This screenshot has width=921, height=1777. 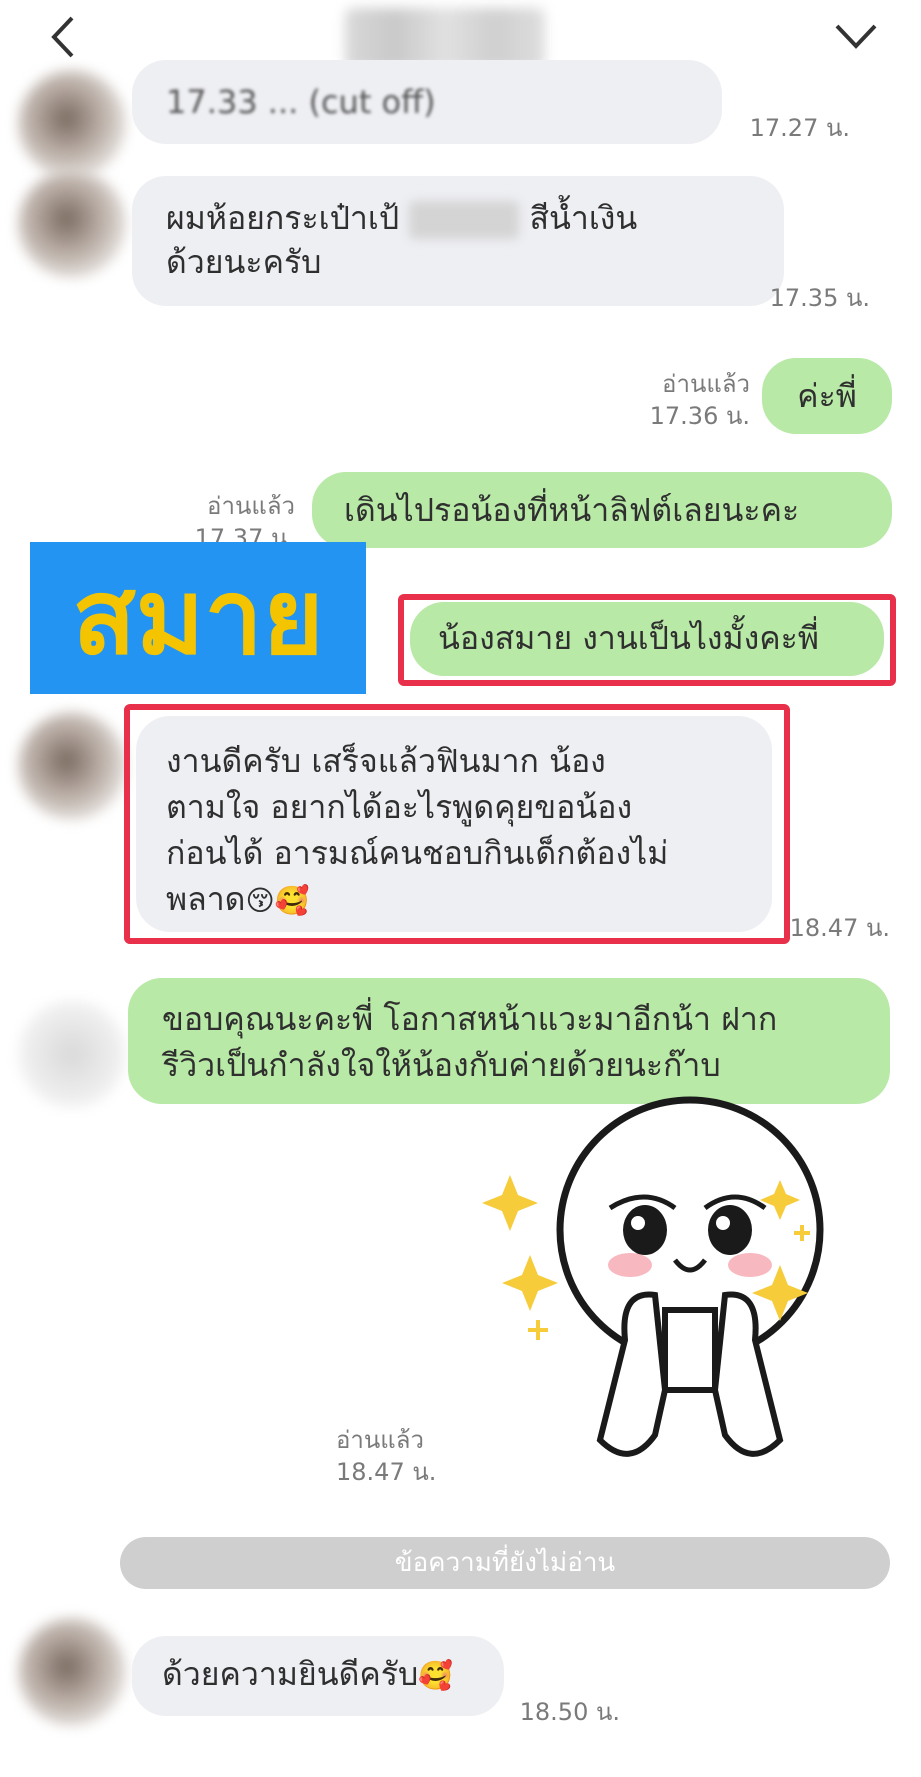 What do you see at coordinates (799, 128) in the screenshot?
I see `message-time: 17.27 น.` at bounding box center [799, 128].